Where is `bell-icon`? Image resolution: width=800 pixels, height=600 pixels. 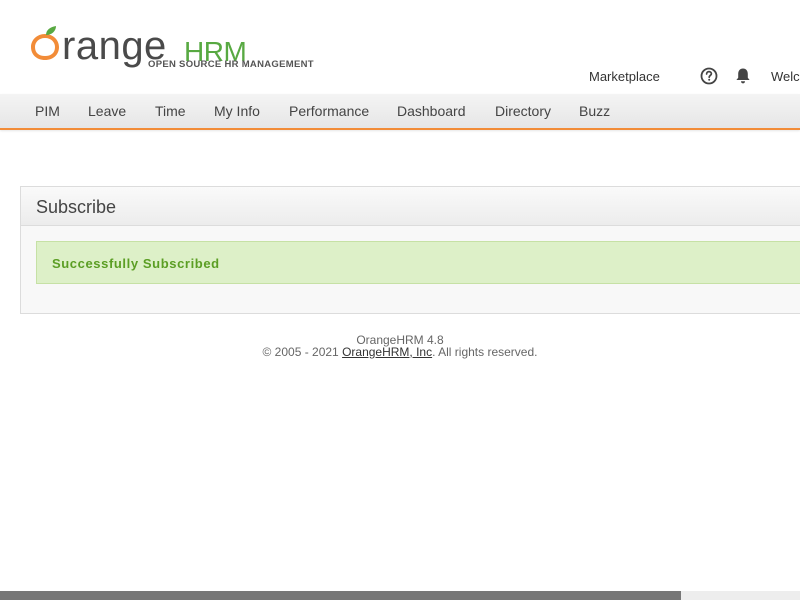
bell-icon is located at coordinates (743, 76).